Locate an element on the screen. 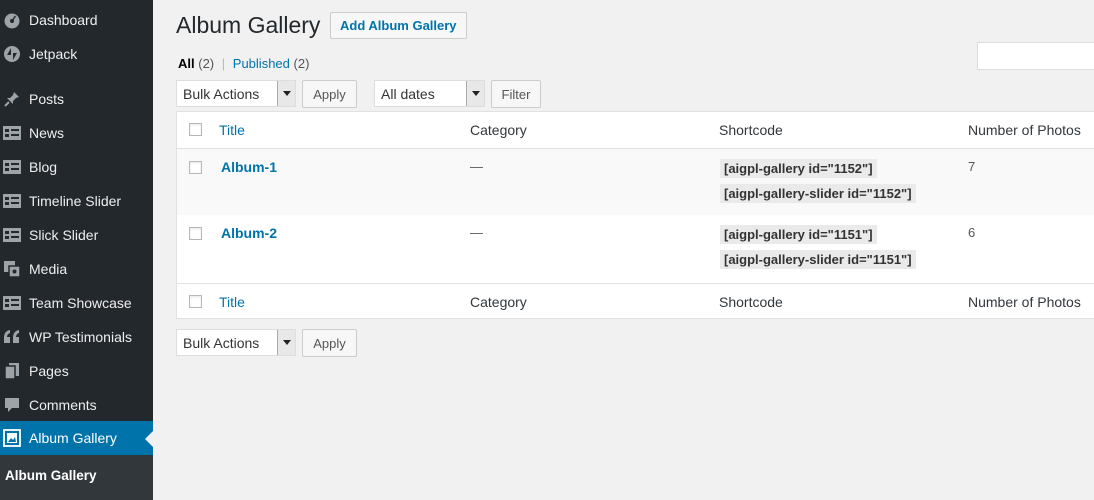 The image size is (1094, 500). row-shortcode-gallery: [aigpl-gallery id="1151"] is located at coordinates (798, 234).